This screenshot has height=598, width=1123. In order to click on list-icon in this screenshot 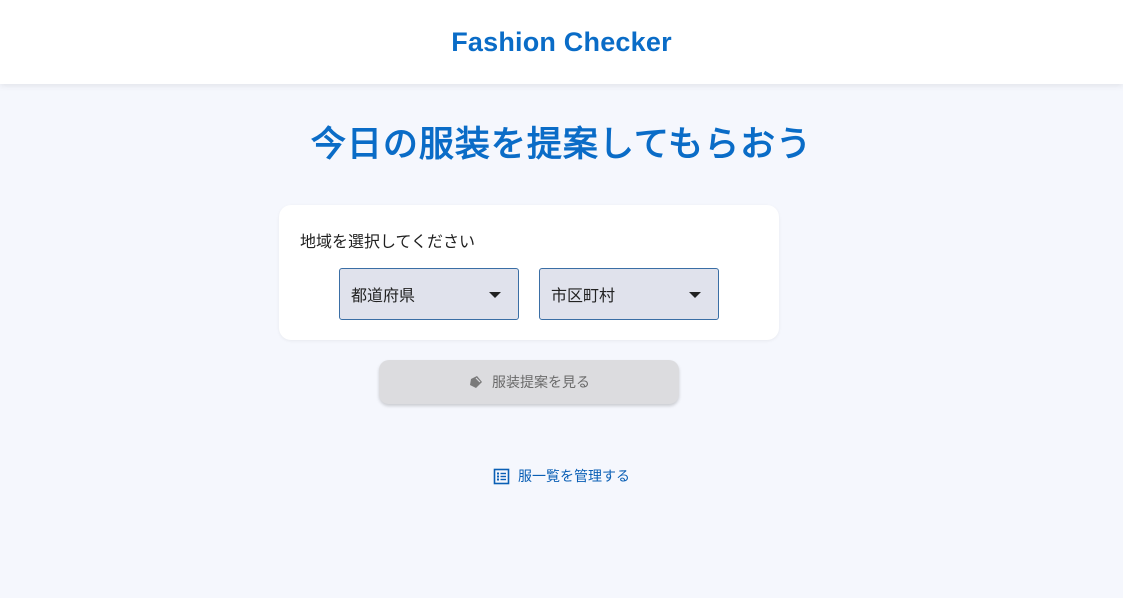, I will do `click(501, 476)`.